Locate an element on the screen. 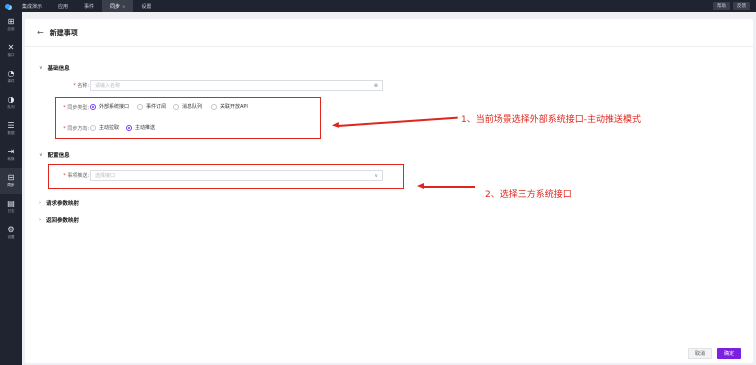 This screenshot has height=365, width=756. nav-label: 应用 is located at coordinates (11, 29).